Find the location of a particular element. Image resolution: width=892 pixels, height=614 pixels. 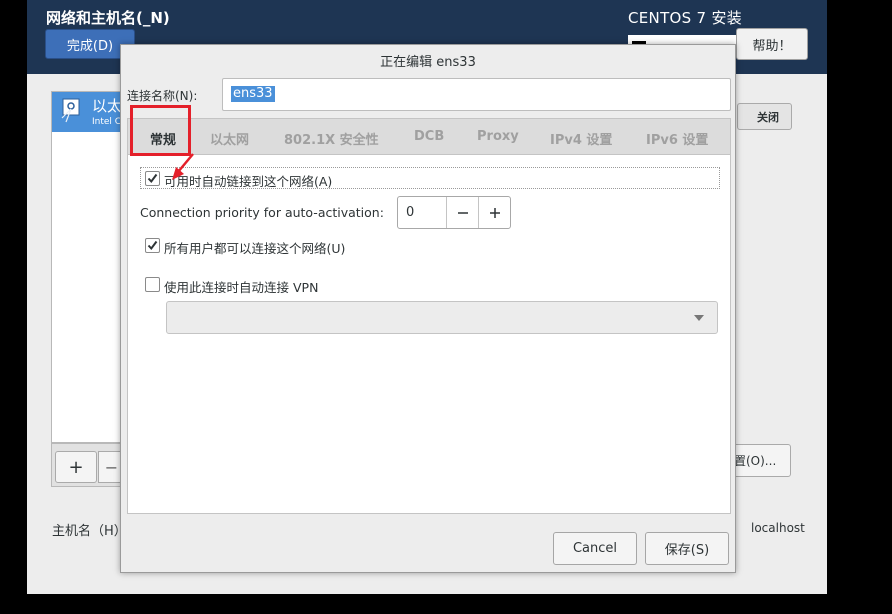

minus-icon is located at coordinates (462, 212).